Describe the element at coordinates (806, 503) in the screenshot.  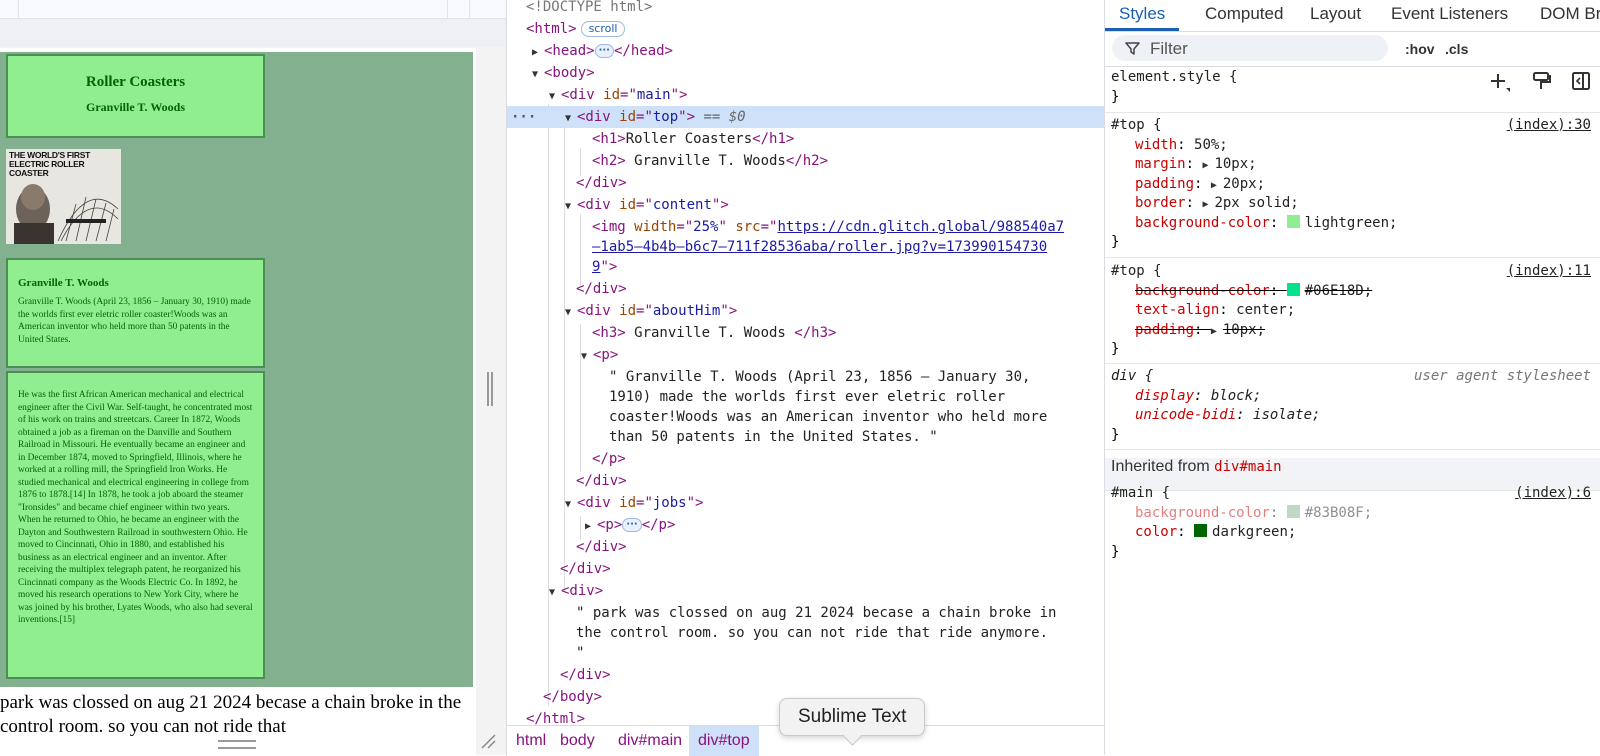
I see `dom-node-div-jobs: ▼ <div id="jobs">` at that location.